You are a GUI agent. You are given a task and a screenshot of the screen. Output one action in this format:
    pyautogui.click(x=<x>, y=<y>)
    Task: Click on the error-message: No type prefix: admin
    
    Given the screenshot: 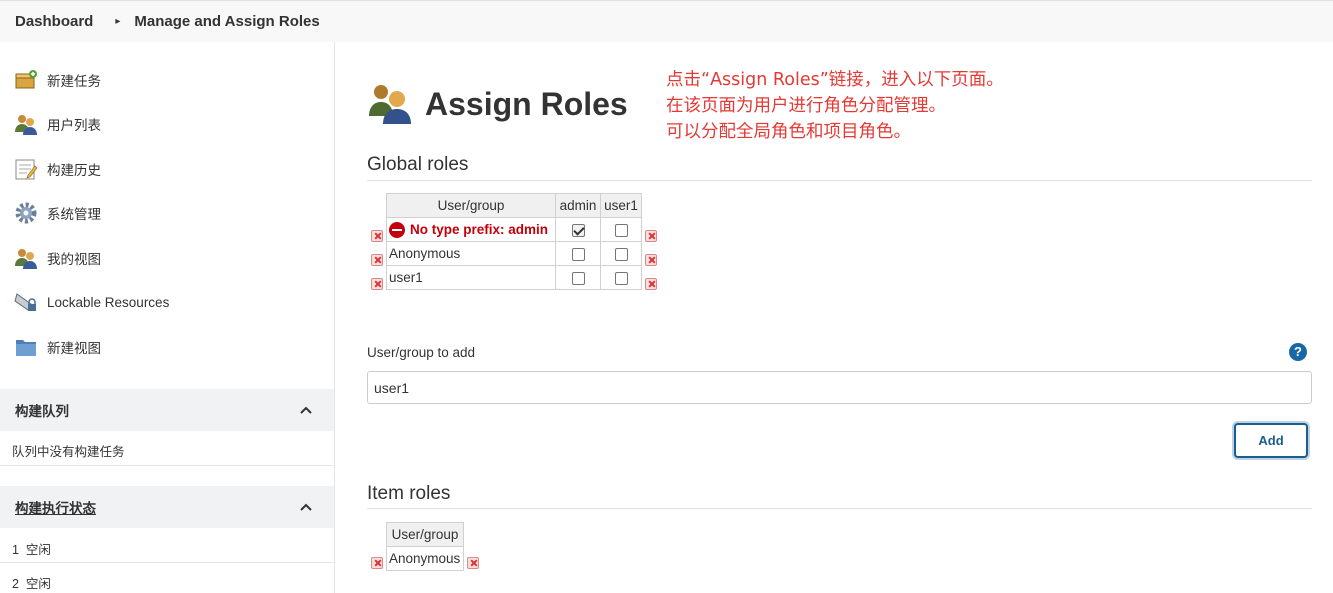 What is the action you would take?
    pyautogui.click(x=471, y=229)
    